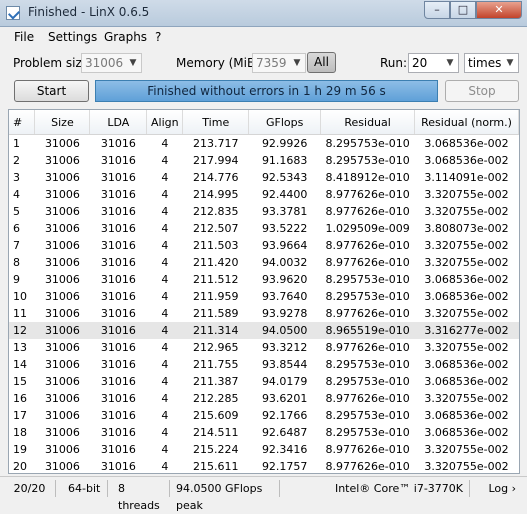 The height and width of the screenshot is (514, 527). What do you see at coordinates (284, 364) in the screenshot?
I see `cell-gflops: 93.8544` at bounding box center [284, 364].